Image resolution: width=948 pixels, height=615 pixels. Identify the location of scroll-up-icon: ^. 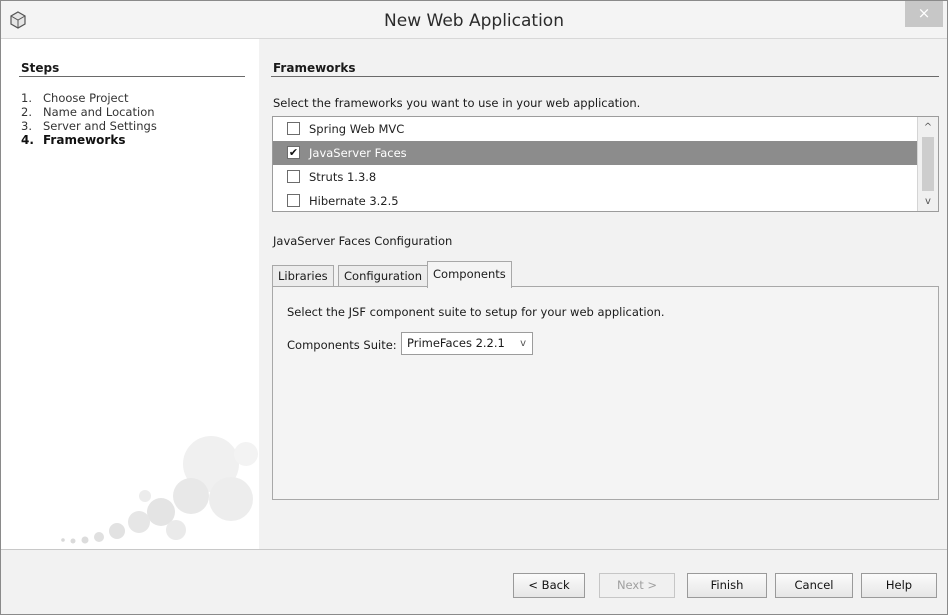
(928, 128).